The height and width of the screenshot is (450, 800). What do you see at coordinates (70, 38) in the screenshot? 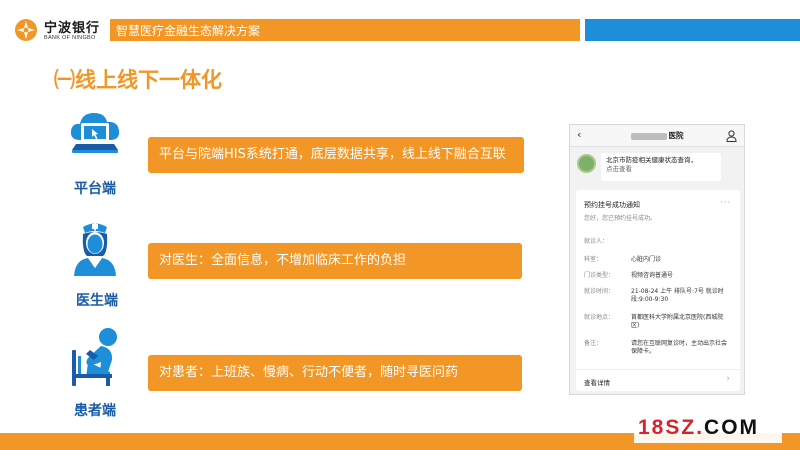
I see `bank-name-en: BANK OF NINGBO` at bounding box center [70, 38].